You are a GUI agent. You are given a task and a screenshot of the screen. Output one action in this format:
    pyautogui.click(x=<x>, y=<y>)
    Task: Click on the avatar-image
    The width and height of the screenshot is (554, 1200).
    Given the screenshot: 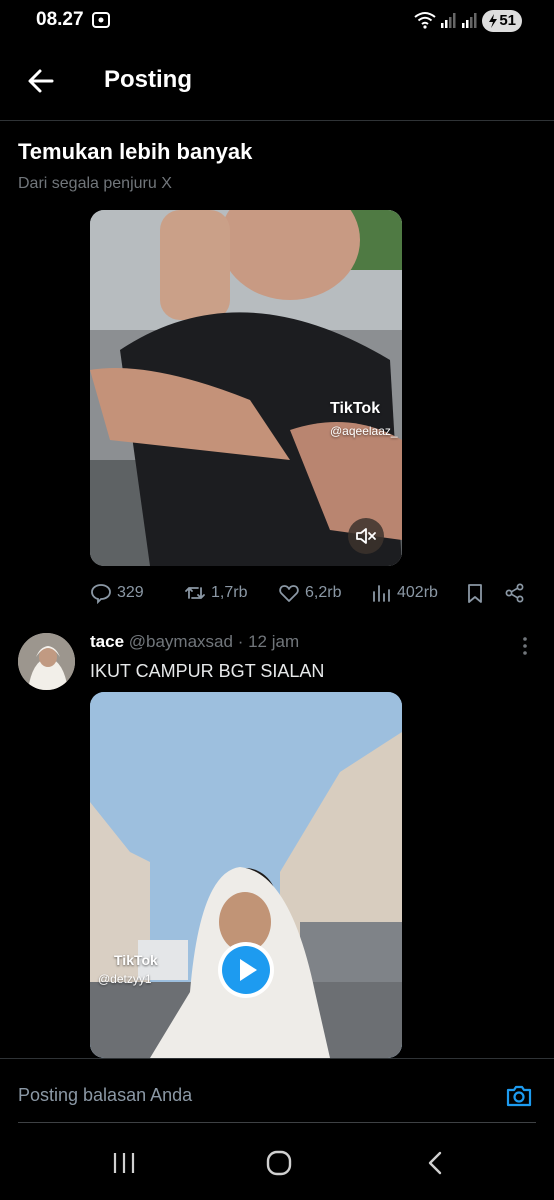 What is the action you would take?
    pyautogui.click(x=46, y=661)
    